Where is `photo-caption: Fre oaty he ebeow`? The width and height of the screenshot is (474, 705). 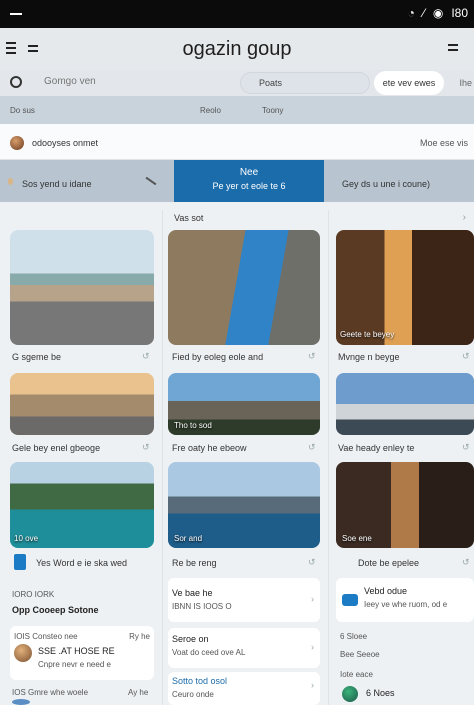
photo-caption: Fre oaty he ebeow is located at coordinates (209, 448).